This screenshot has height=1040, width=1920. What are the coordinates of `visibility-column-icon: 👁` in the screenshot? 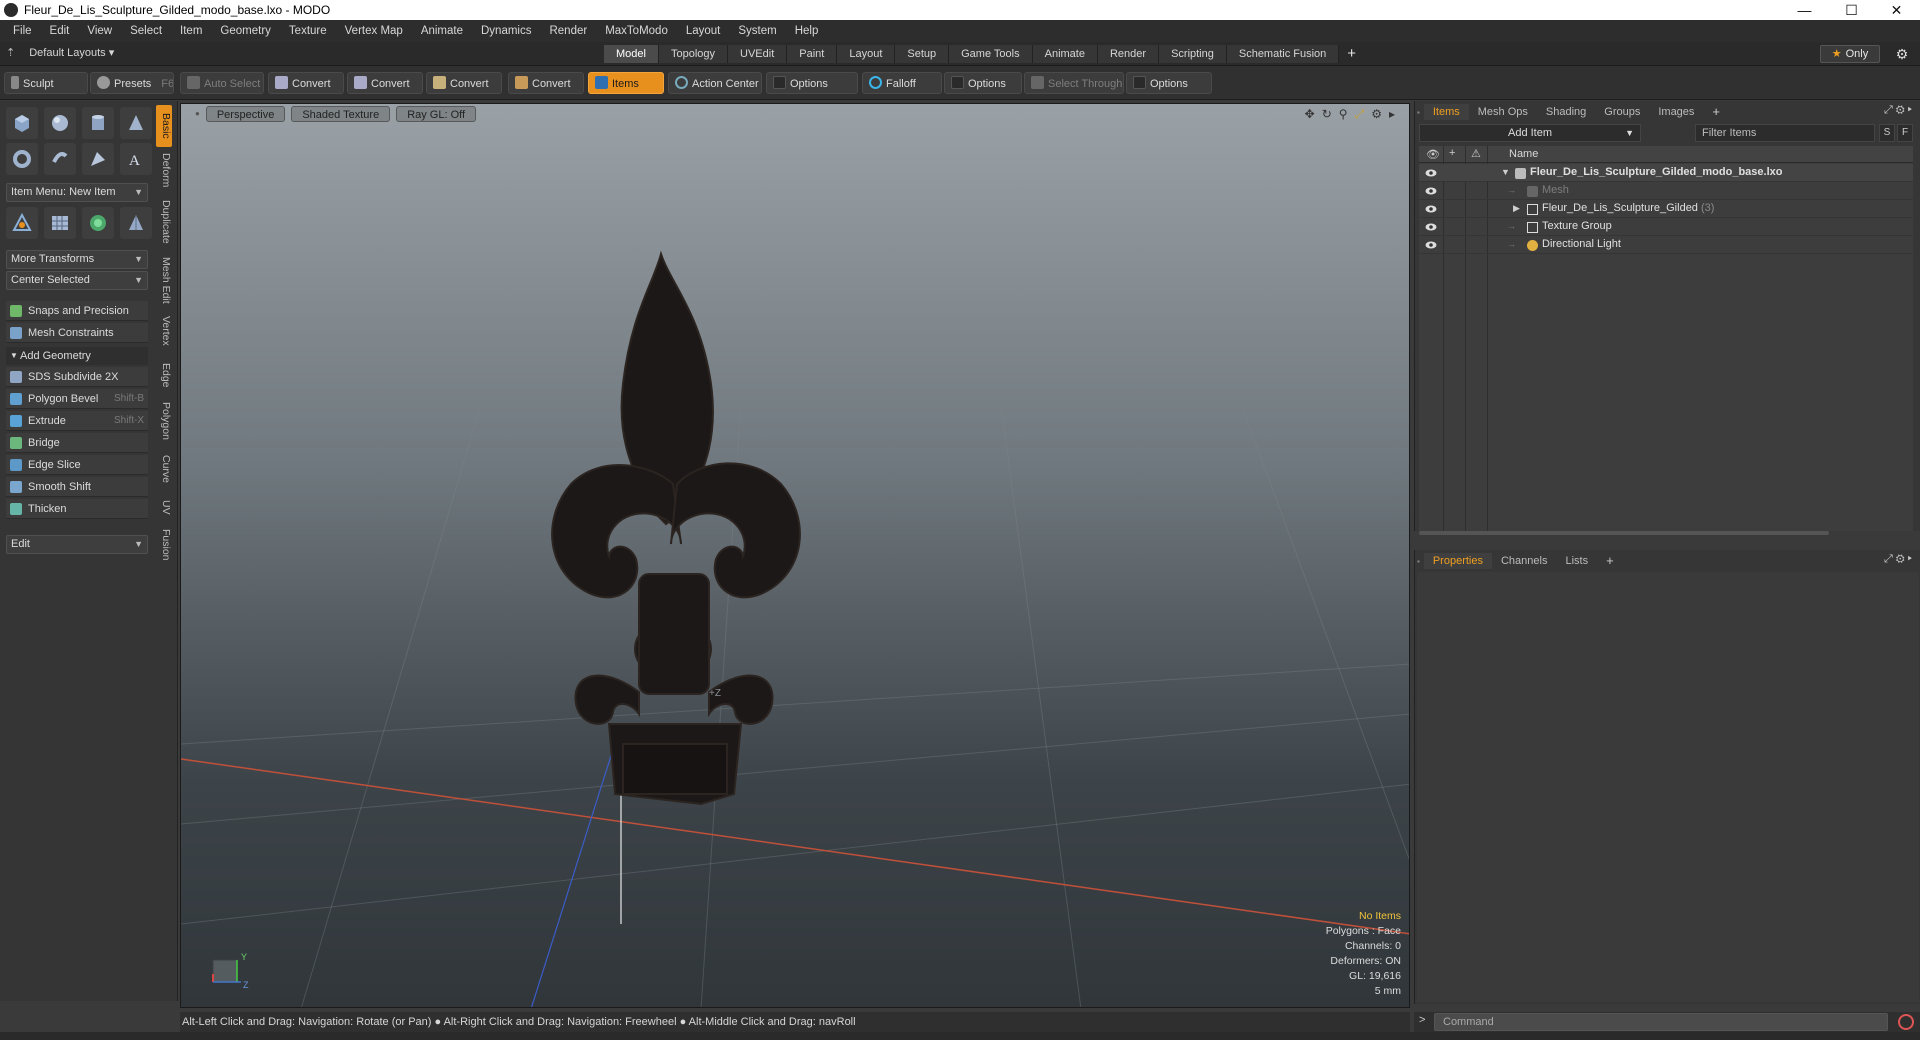 It's located at (1433, 154).